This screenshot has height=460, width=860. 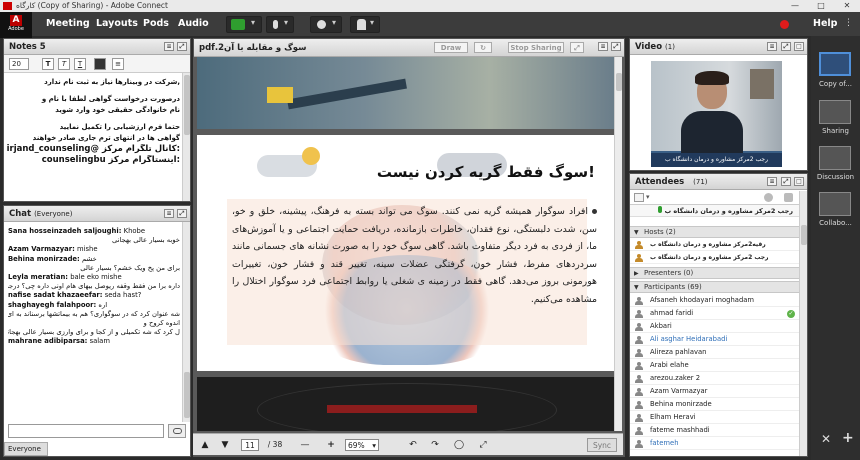 I want to click on participant-row: Afsaneh khodayari moghadam, so click(x=714, y=301).